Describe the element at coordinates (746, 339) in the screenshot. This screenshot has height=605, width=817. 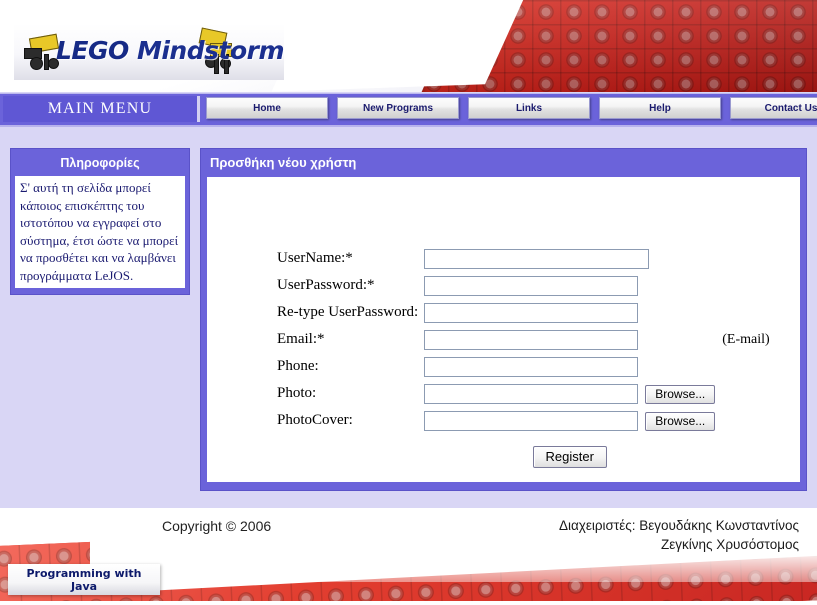
I see `hint-email: (E-mail)` at that location.